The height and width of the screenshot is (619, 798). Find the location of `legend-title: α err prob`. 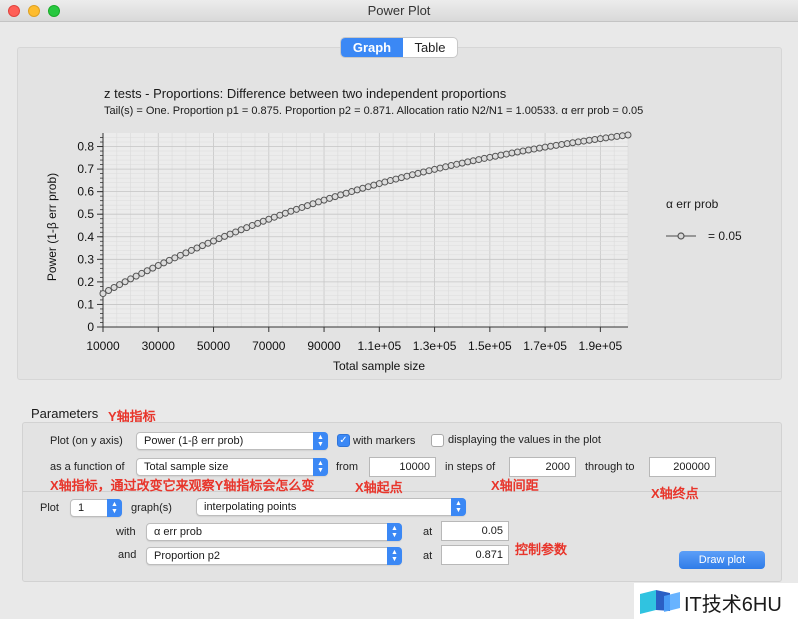

legend-title: α err prob is located at coordinates (692, 204).